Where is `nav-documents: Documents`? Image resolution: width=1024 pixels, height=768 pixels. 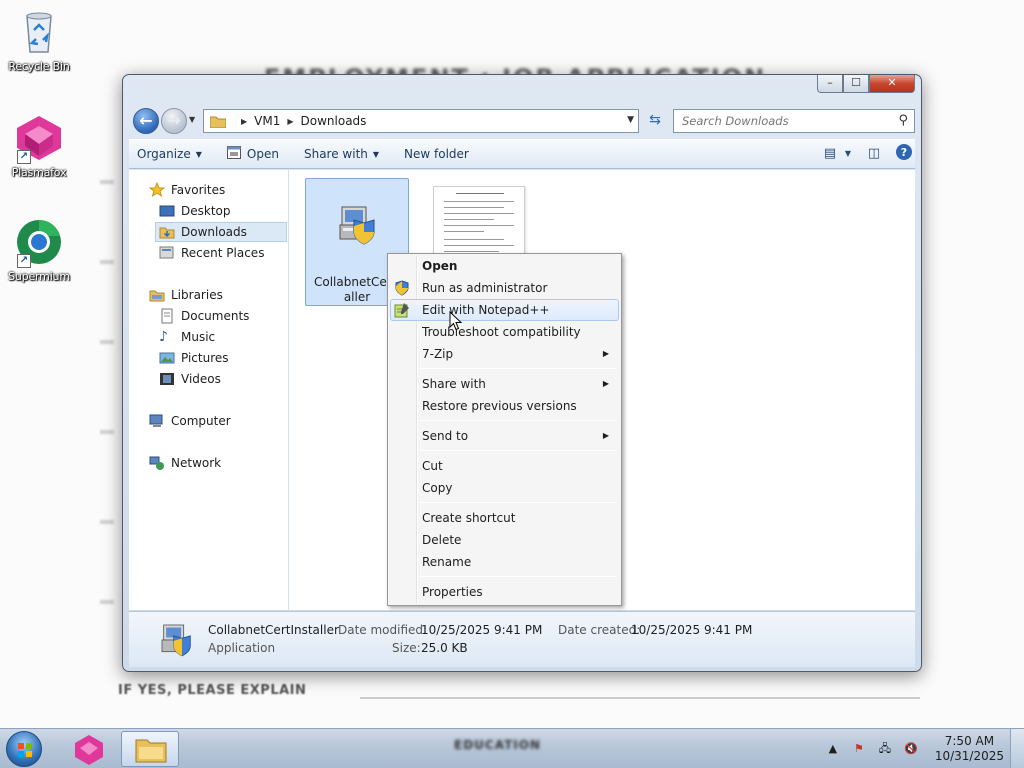
nav-documents: Documents is located at coordinates (204, 316).